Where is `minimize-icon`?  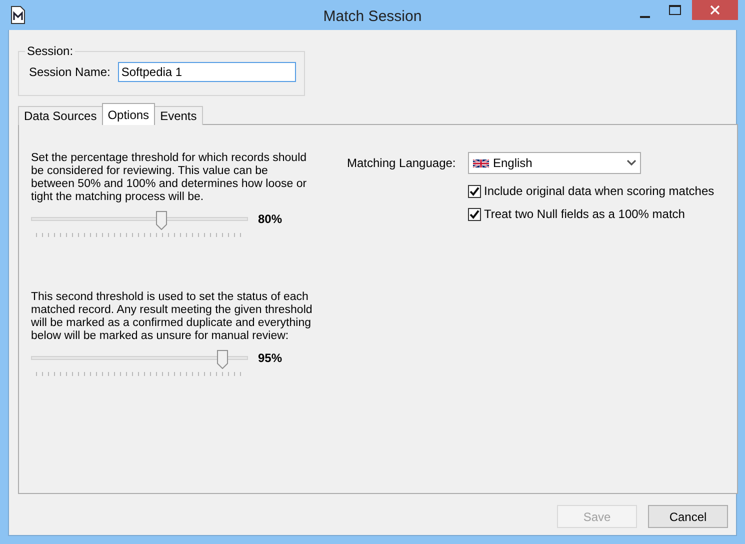
minimize-icon is located at coordinates (645, 17).